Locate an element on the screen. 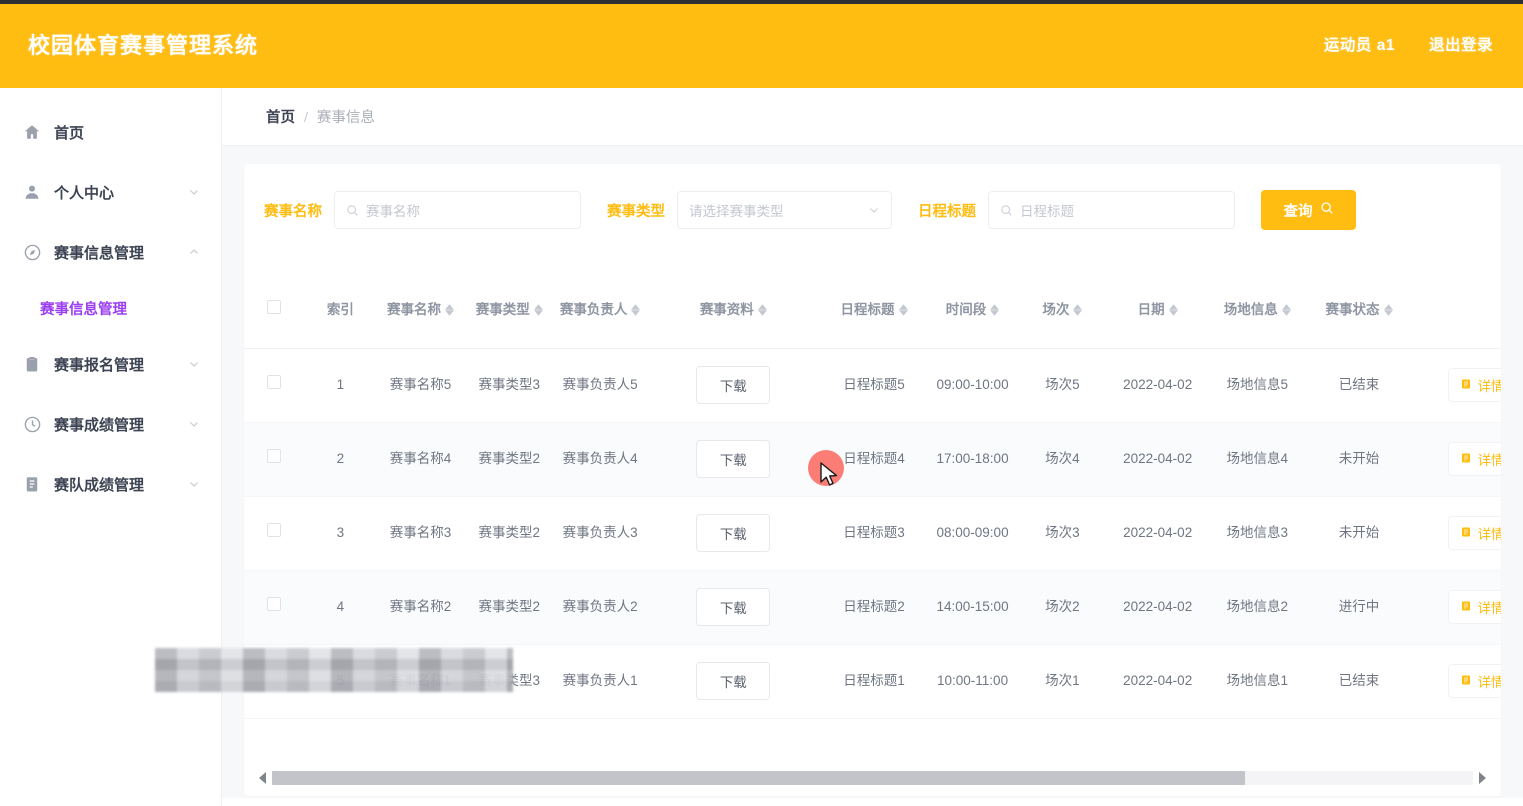 The width and height of the screenshot is (1523, 806). event-type-select: 请选择赛事类型 is located at coordinates (784, 210).